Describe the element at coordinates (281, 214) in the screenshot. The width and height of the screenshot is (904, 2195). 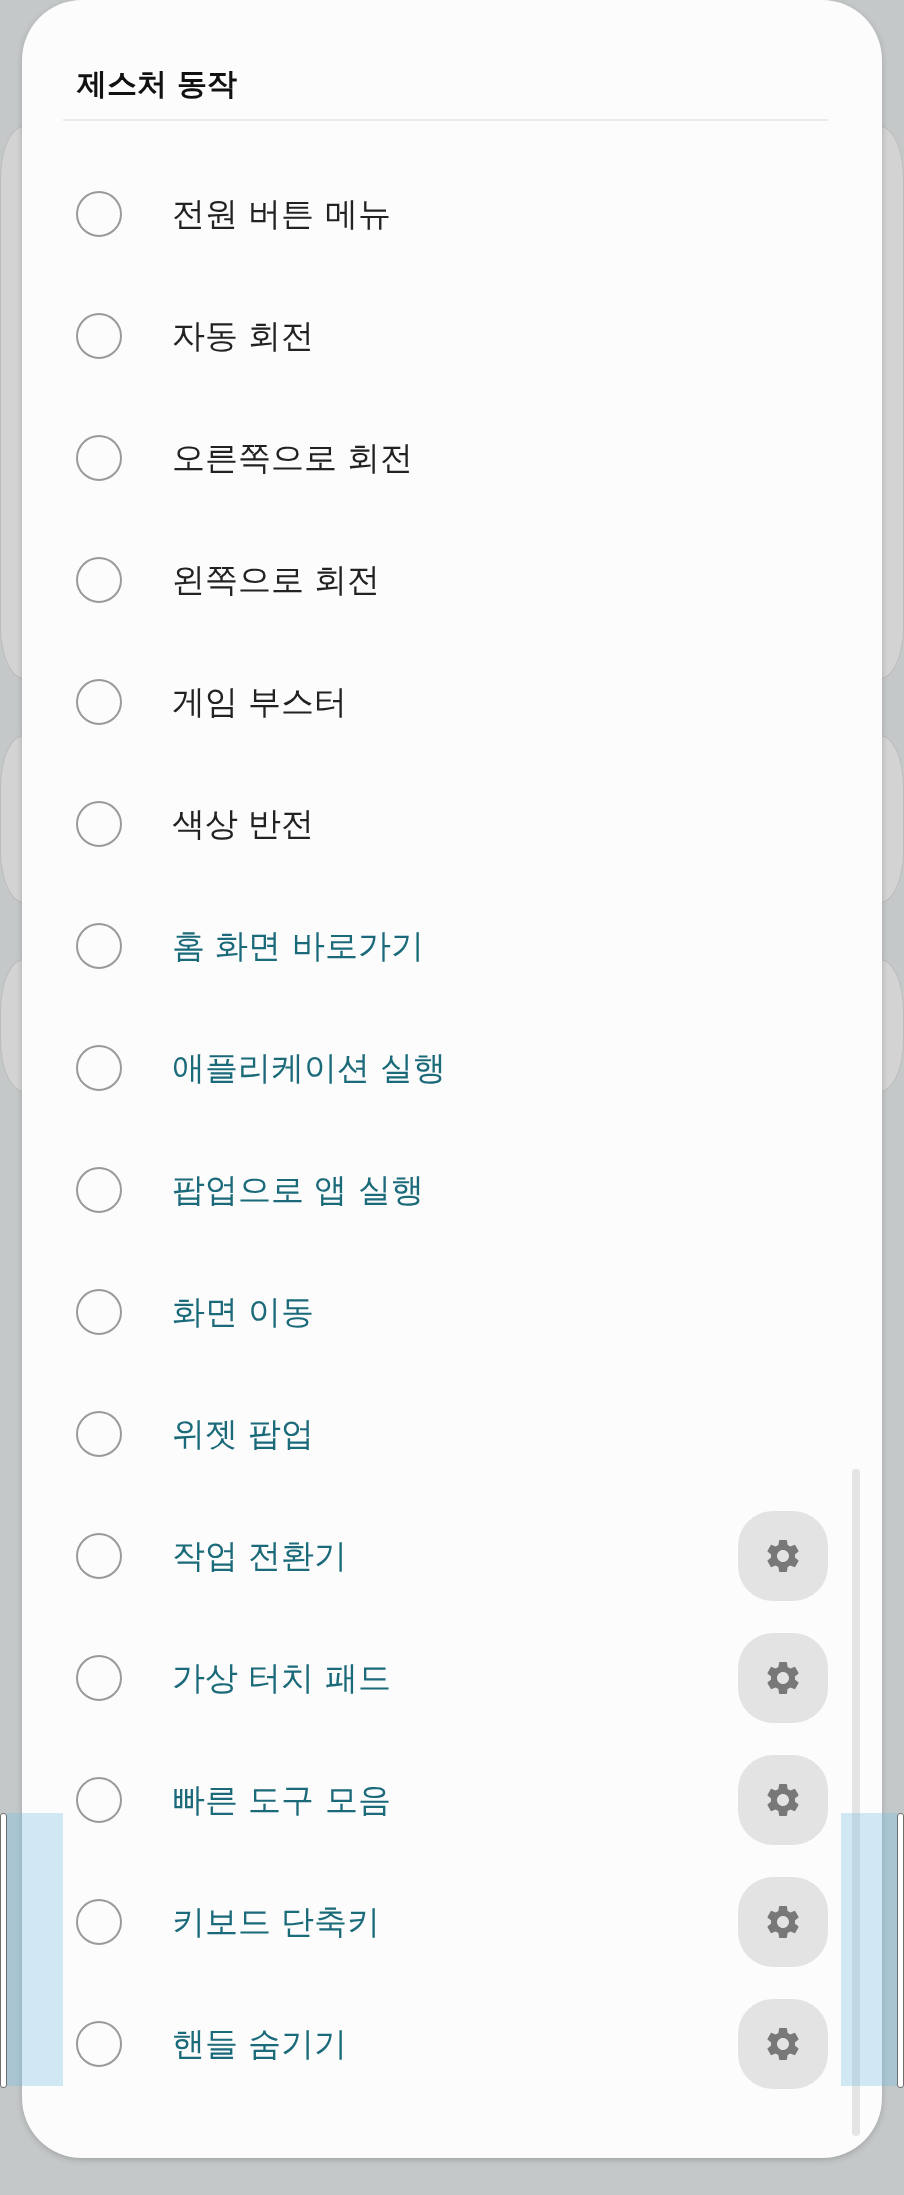
I see `option-label: 전원 버튼 메뉴` at that location.